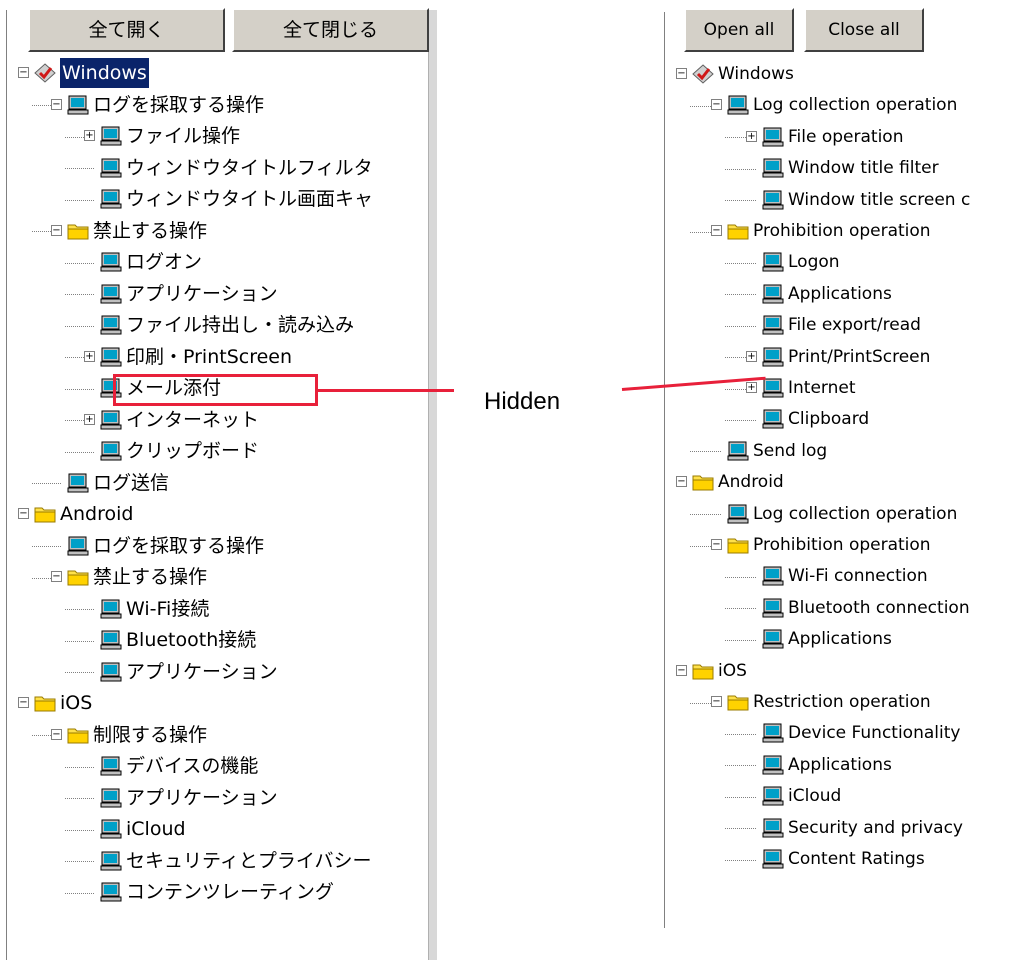 The image size is (1018, 960). Describe the element at coordinates (879, 607) in the screenshot. I see `tree-item-label: Bluetooth connection` at that location.